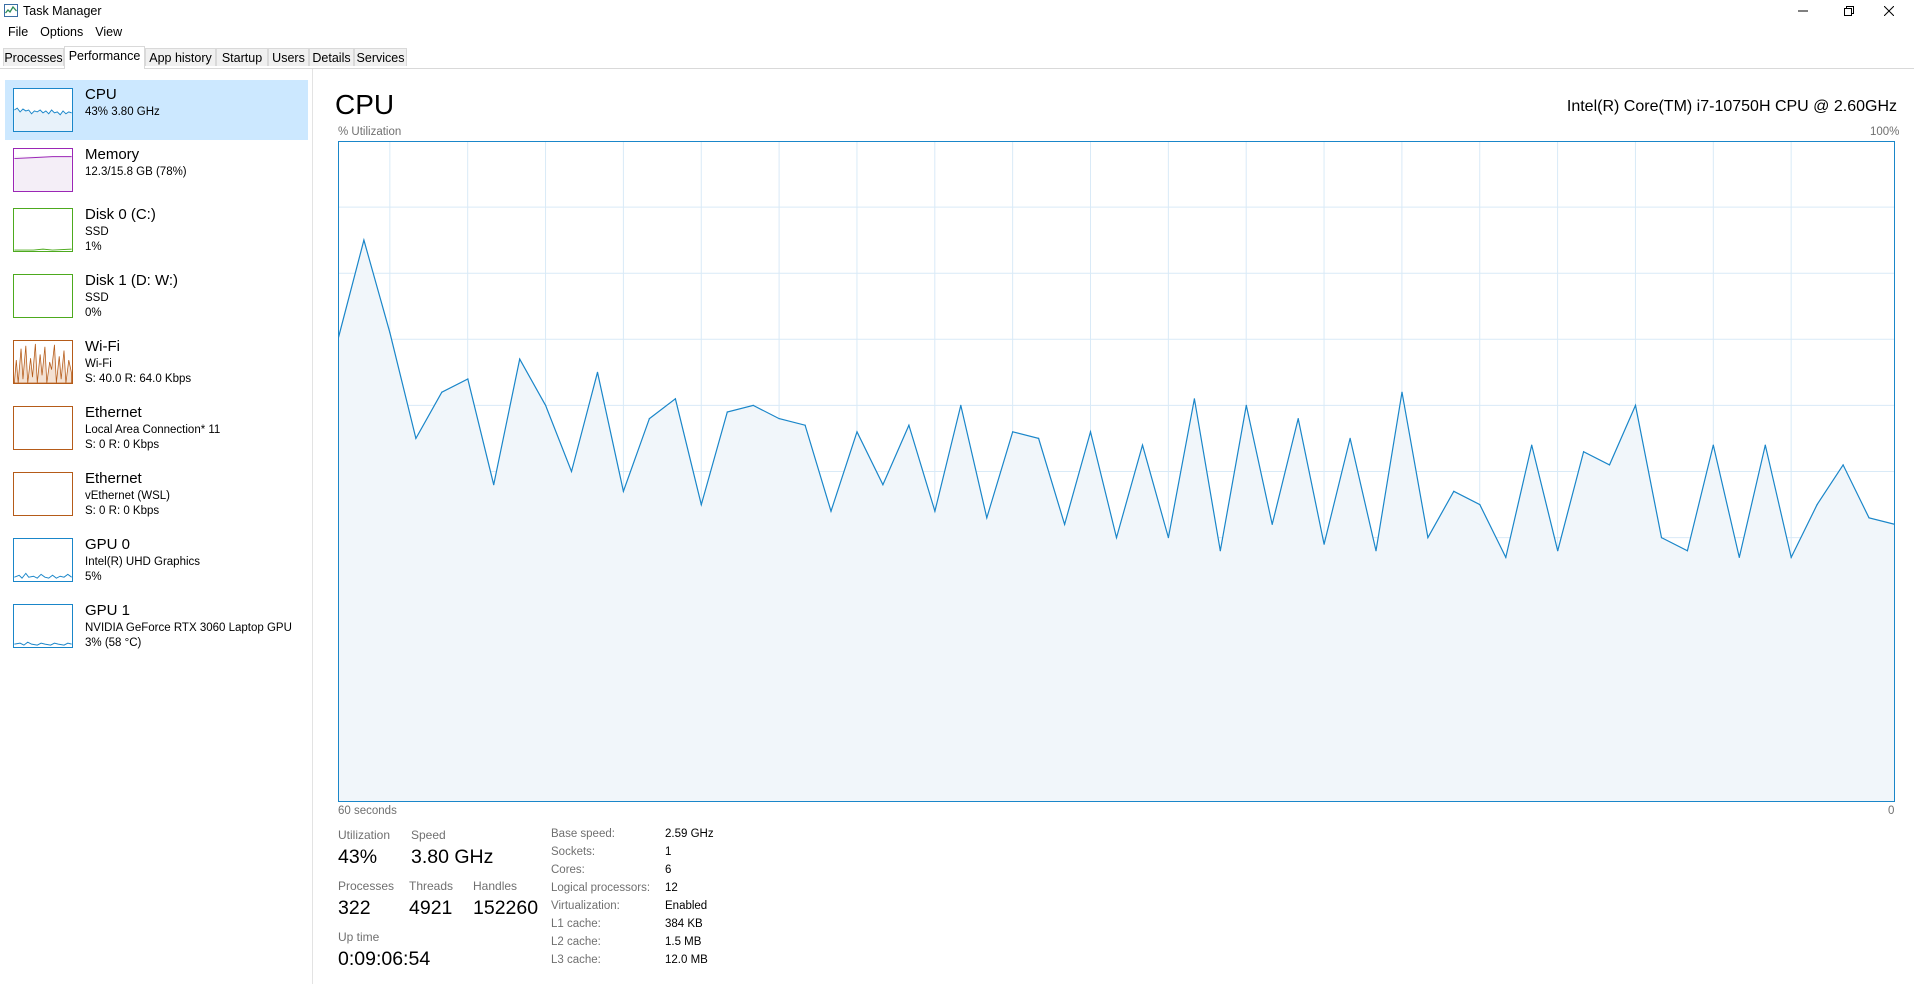 Image resolution: width=1914 pixels, height=984 pixels. What do you see at coordinates (156, 494) in the screenshot?
I see `sidebar-item-ethernet-2: Ethernet vEthernet (WSL) S: 0 R: 0 Kbps` at bounding box center [156, 494].